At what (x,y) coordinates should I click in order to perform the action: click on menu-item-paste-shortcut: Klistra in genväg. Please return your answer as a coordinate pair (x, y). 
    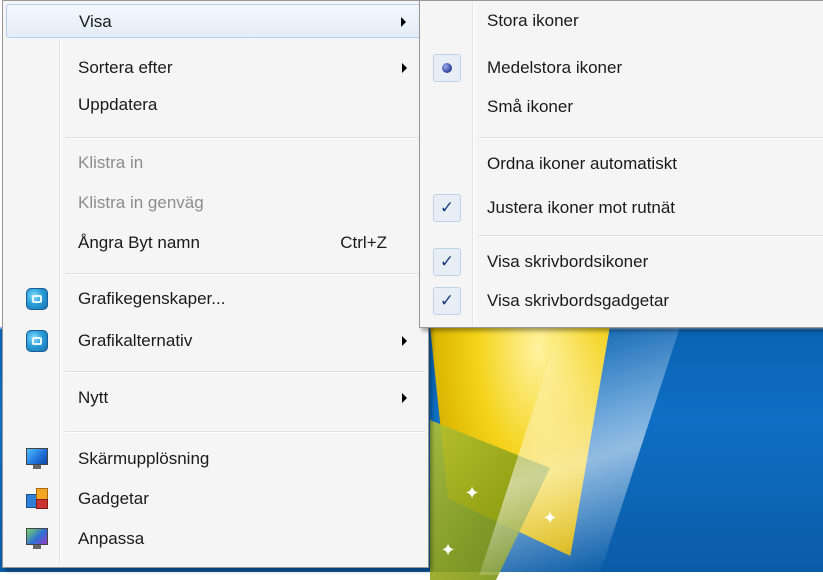
    Looking at the image, I should click on (215, 203).